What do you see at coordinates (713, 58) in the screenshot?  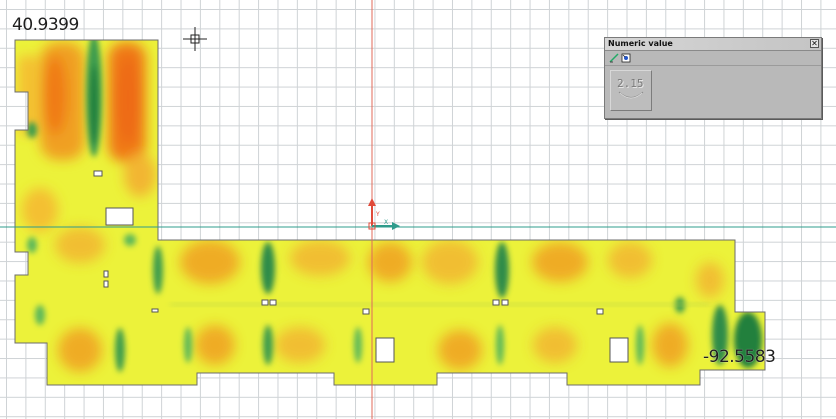 I see `dialog-toolbar` at bounding box center [713, 58].